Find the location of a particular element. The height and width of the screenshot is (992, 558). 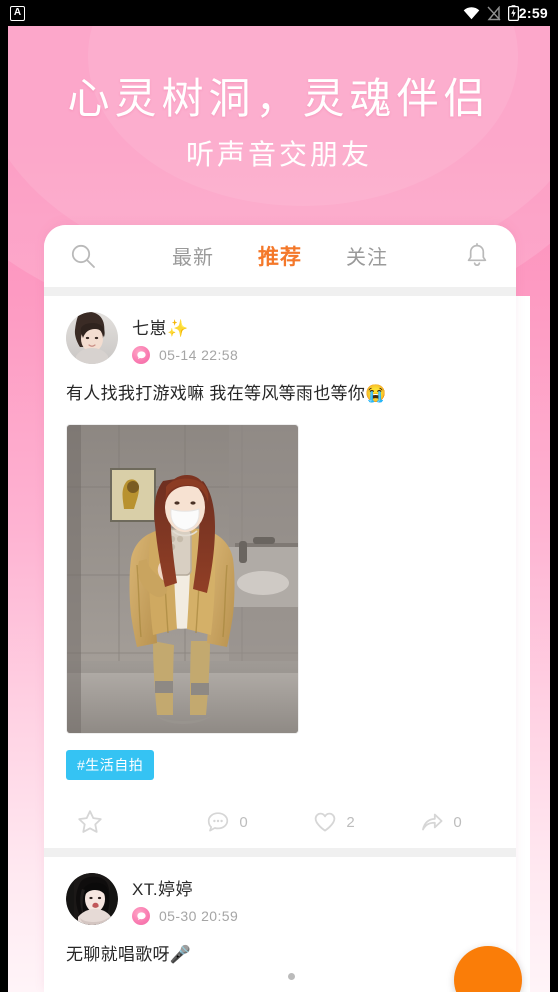

post-body: 有人找我打游戏嘛 我在等风等雨也等你 is located at coordinates (216, 393).